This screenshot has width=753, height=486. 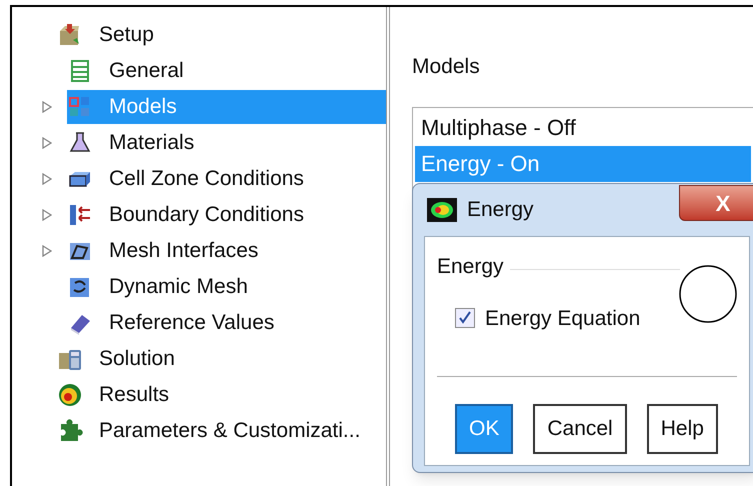 I want to click on app-logo-icon, so click(x=442, y=210).